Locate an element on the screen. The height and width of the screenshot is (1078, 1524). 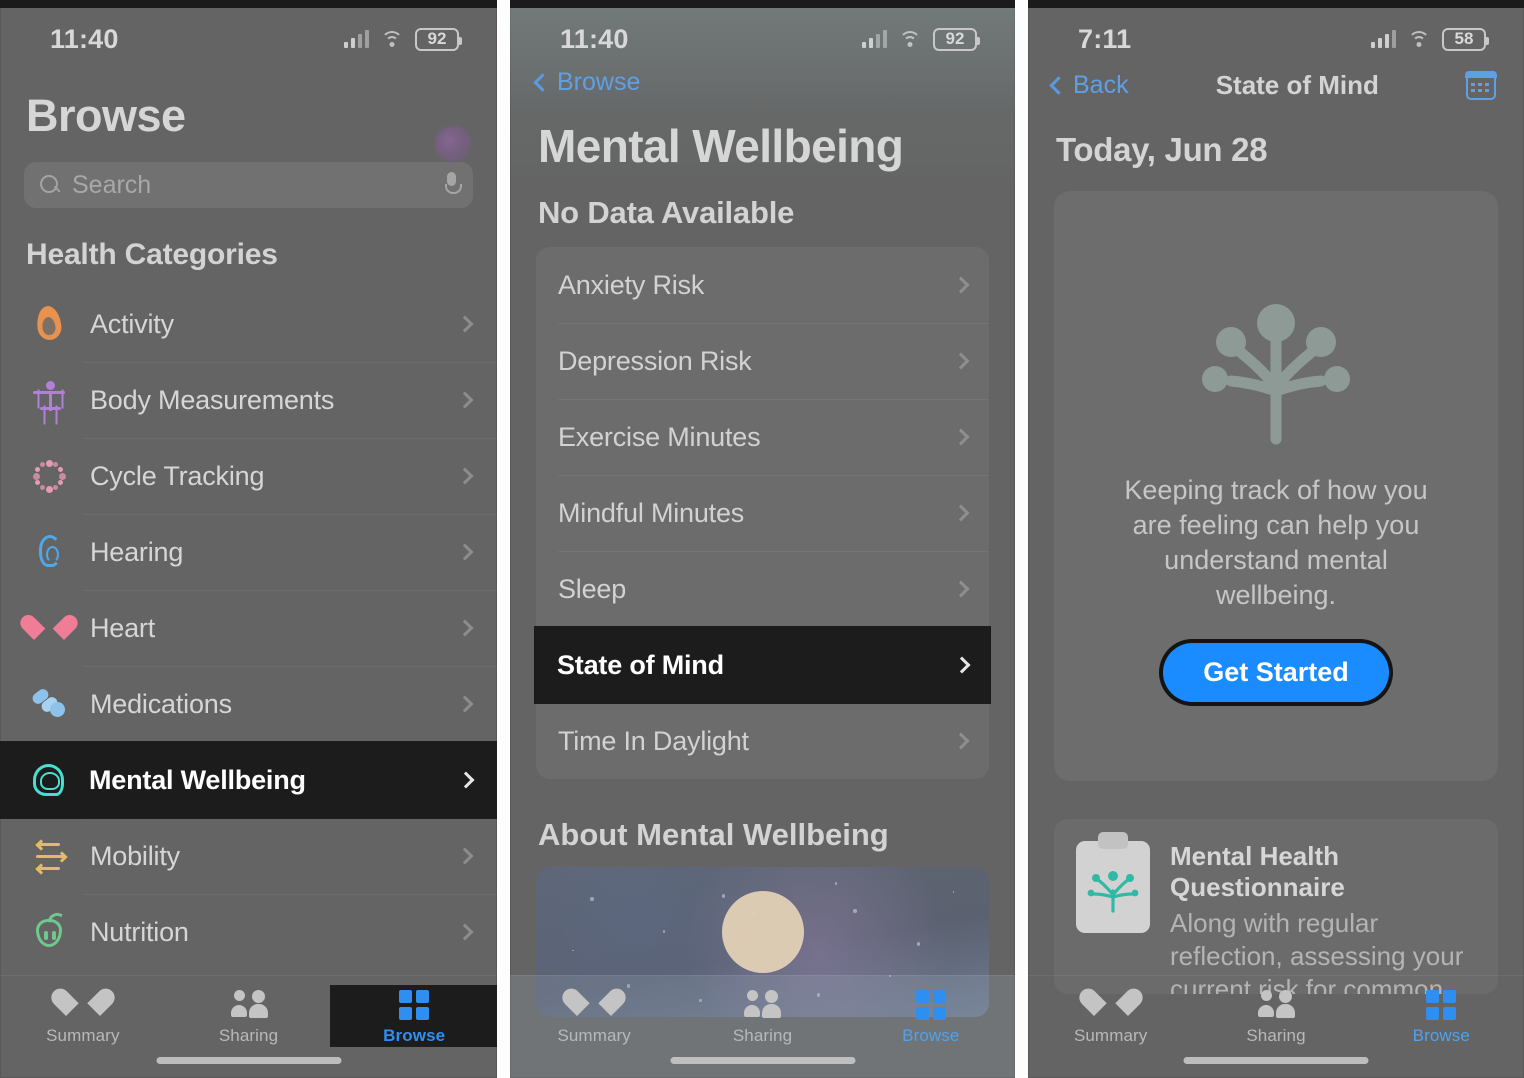
back-button: Back is located at coordinates (1089, 85).